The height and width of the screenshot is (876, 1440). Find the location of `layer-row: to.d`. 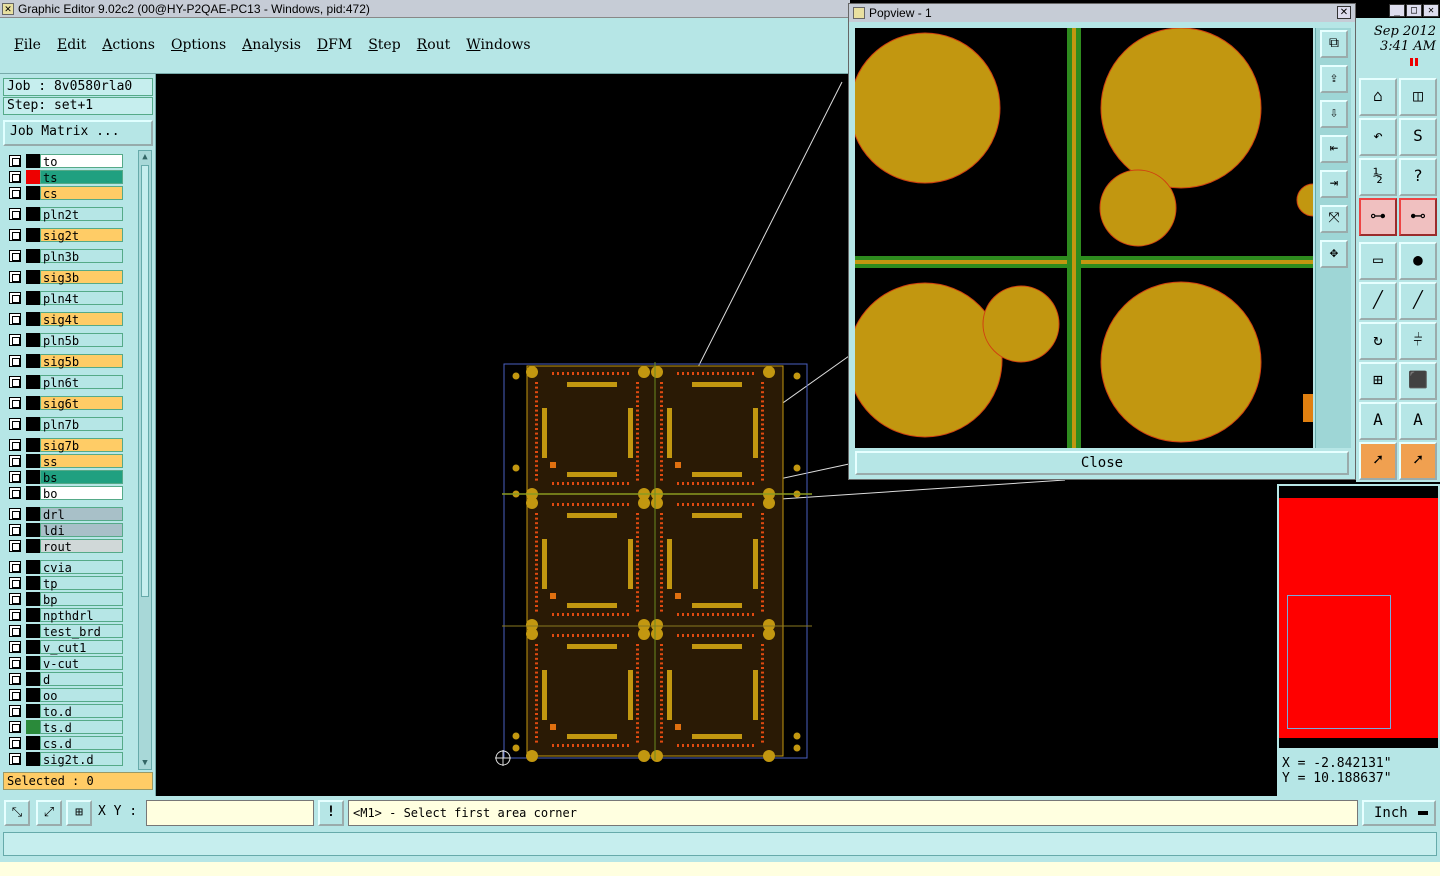

layer-row: to.d is located at coordinates (66, 711).